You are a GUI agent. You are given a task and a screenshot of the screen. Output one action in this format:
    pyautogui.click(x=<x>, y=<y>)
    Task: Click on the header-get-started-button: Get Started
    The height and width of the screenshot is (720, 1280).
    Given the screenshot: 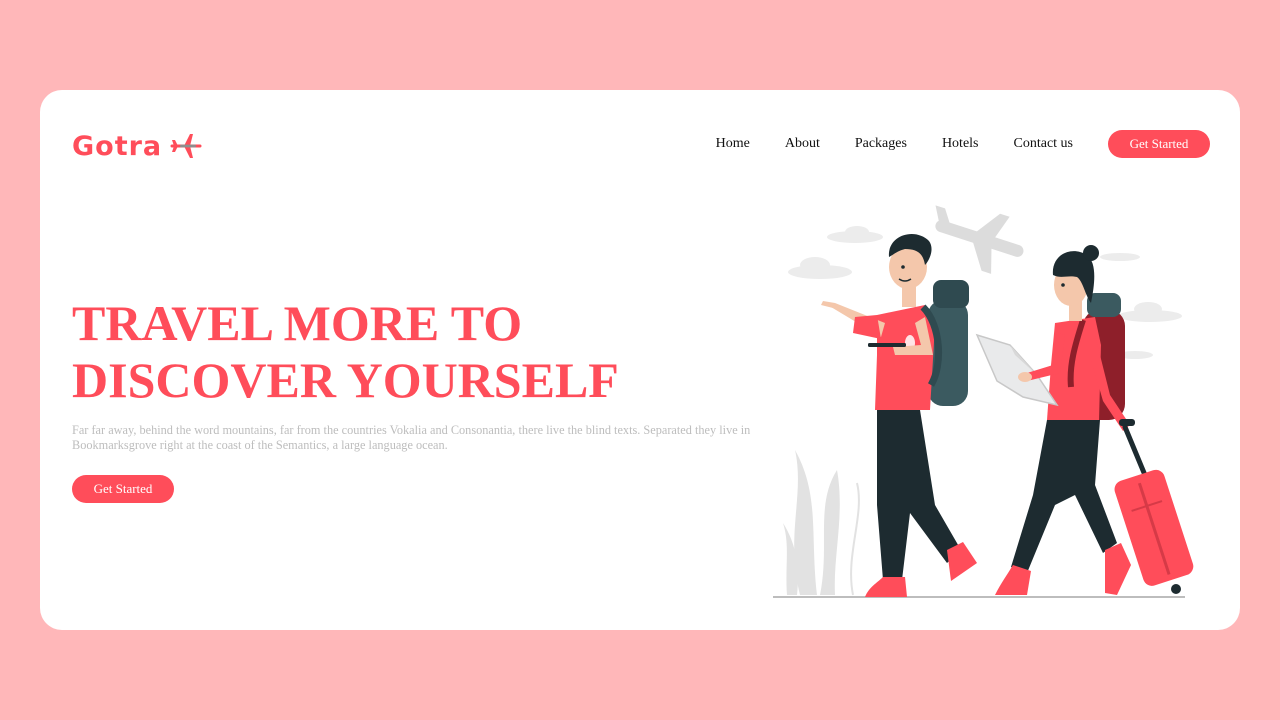 What is the action you would take?
    pyautogui.click(x=1159, y=144)
    